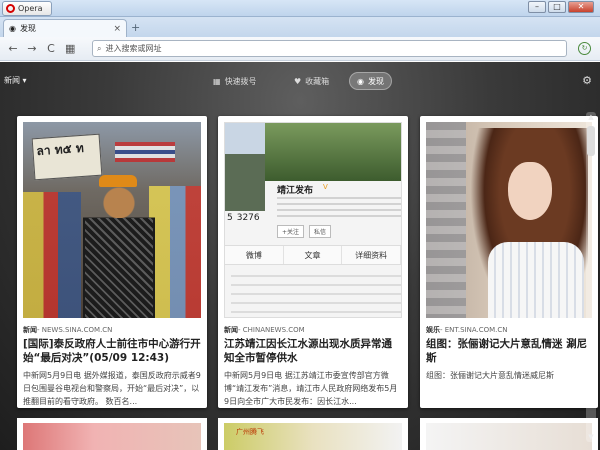 Image resolution: width=600 pixels, height=450 pixels. I want to click on address-input, so click(325, 48).